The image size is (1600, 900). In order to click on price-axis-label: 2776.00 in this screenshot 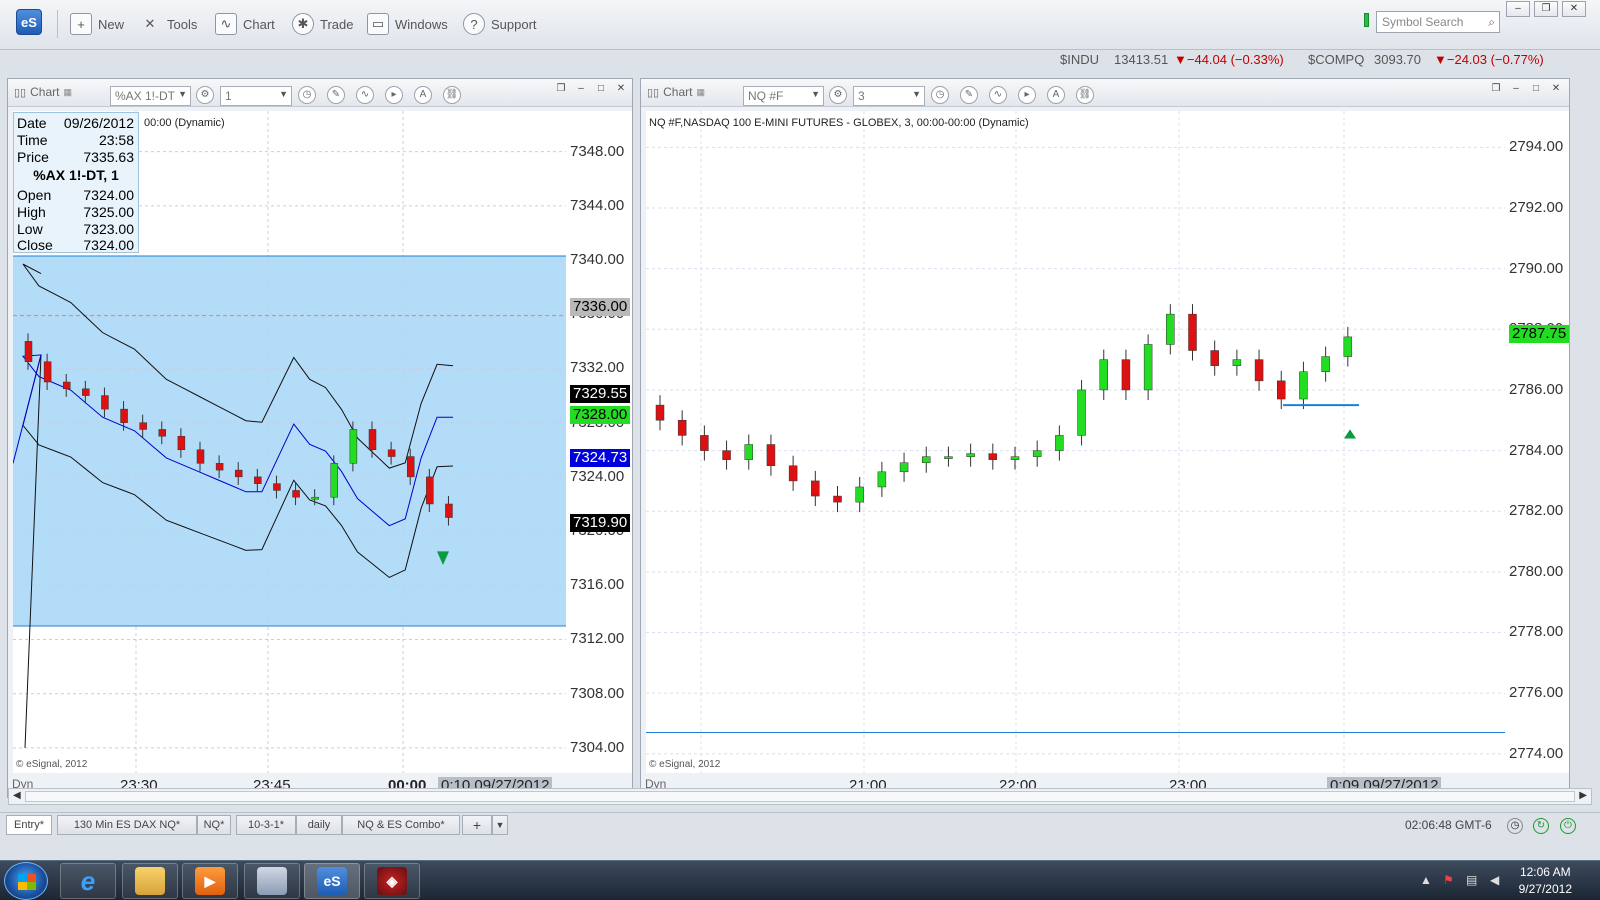, I will do `click(1536, 693)`.